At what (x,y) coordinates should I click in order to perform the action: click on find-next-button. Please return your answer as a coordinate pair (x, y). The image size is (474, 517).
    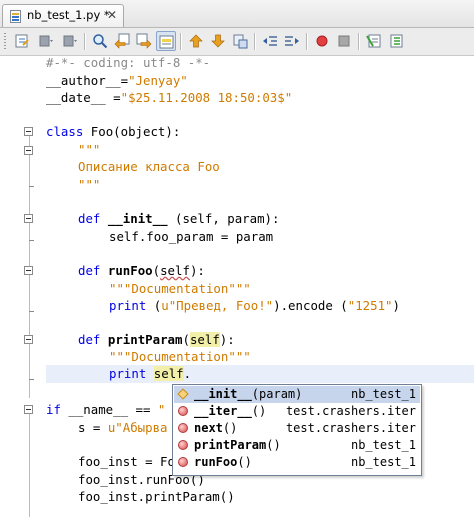
    Looking at the image, I should click on (144, 41).